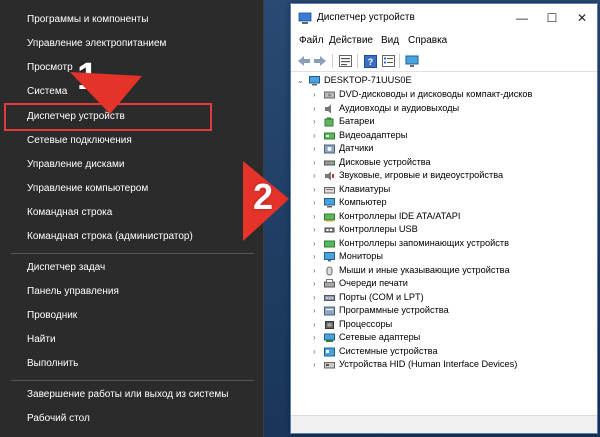 This screenshot has width=600, height=437. Describe the element at coordinates (320, 61) in the screenshot. I see `forward-button` at that location.